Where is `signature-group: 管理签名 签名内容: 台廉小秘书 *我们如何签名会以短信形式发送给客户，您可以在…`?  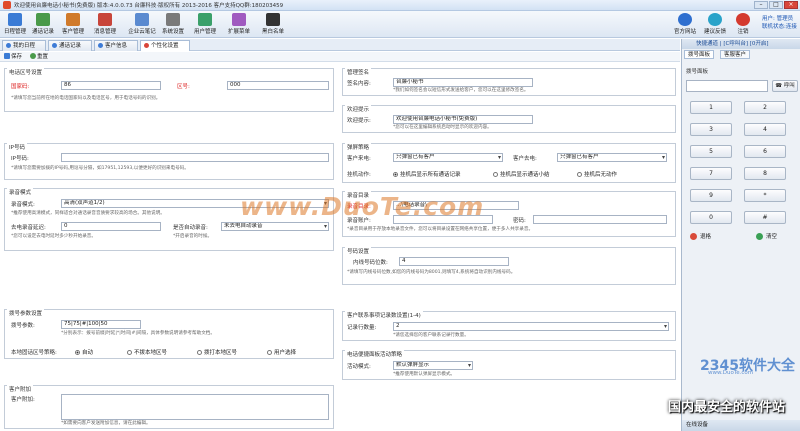
signature-group: 管理签名 签名内容: 台廉小秘书 *我们如何签名会以短信形式发送给客户，您可以在… is located at coordinates (509, 82).